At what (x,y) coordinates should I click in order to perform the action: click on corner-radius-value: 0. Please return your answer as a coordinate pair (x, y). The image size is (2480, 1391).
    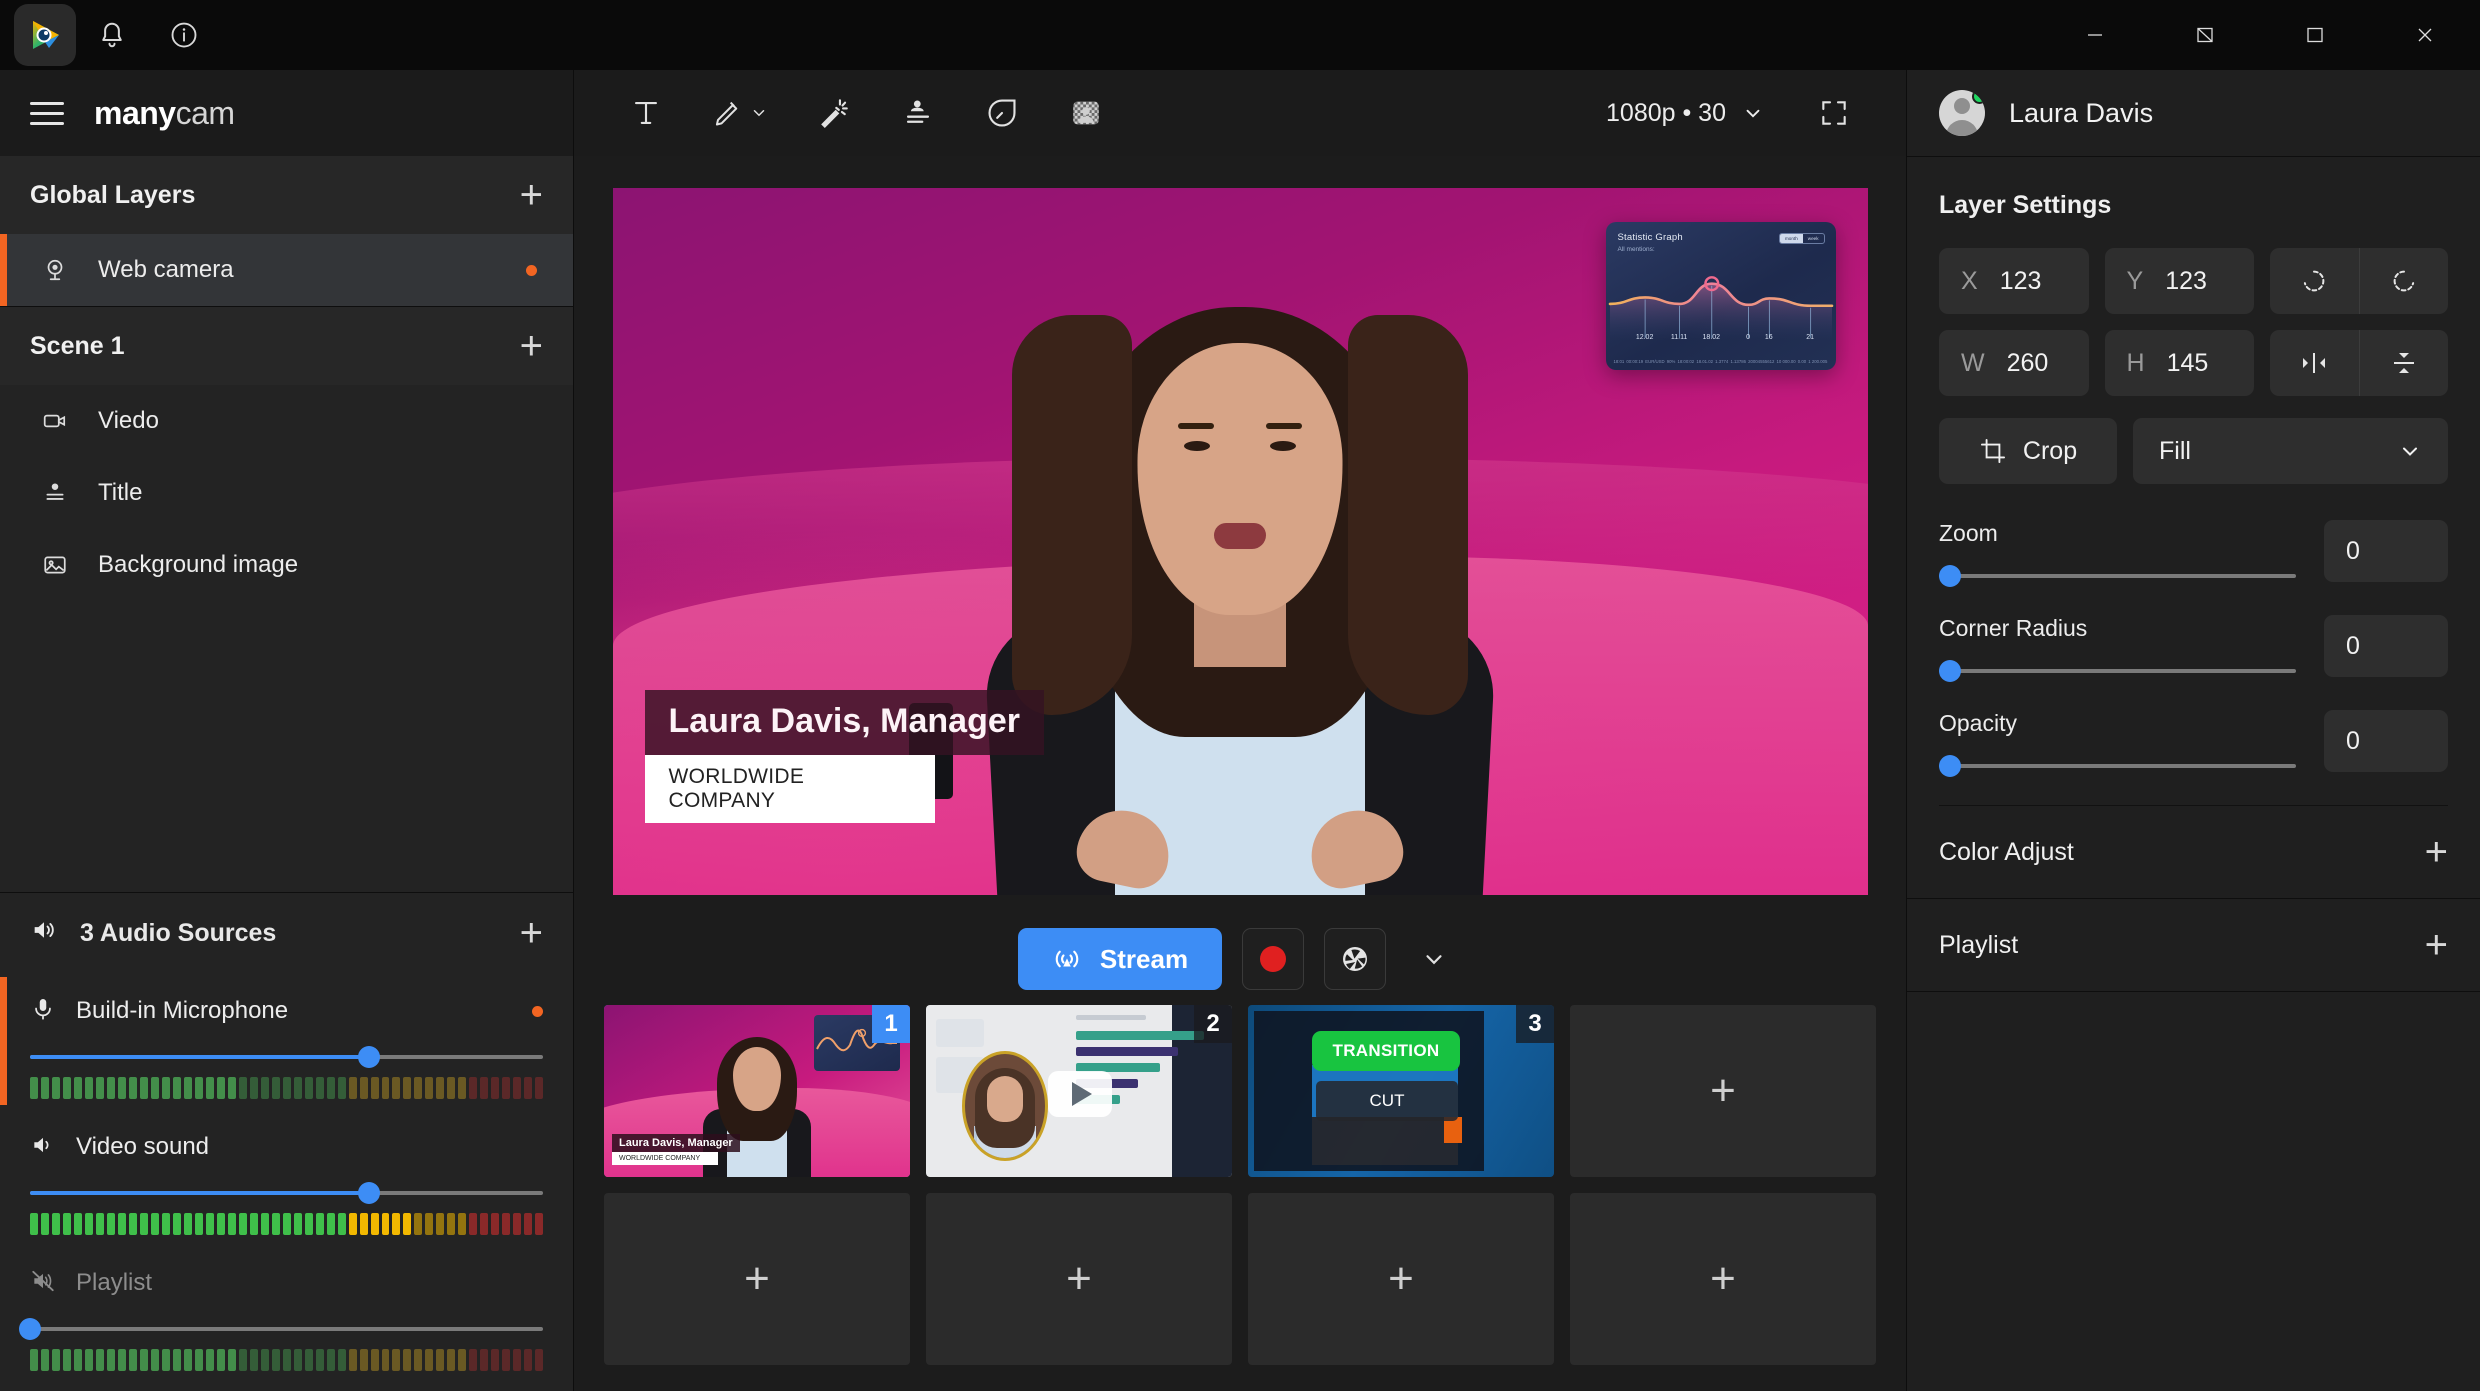
    Looking at the image, I should click on (2386, 646).